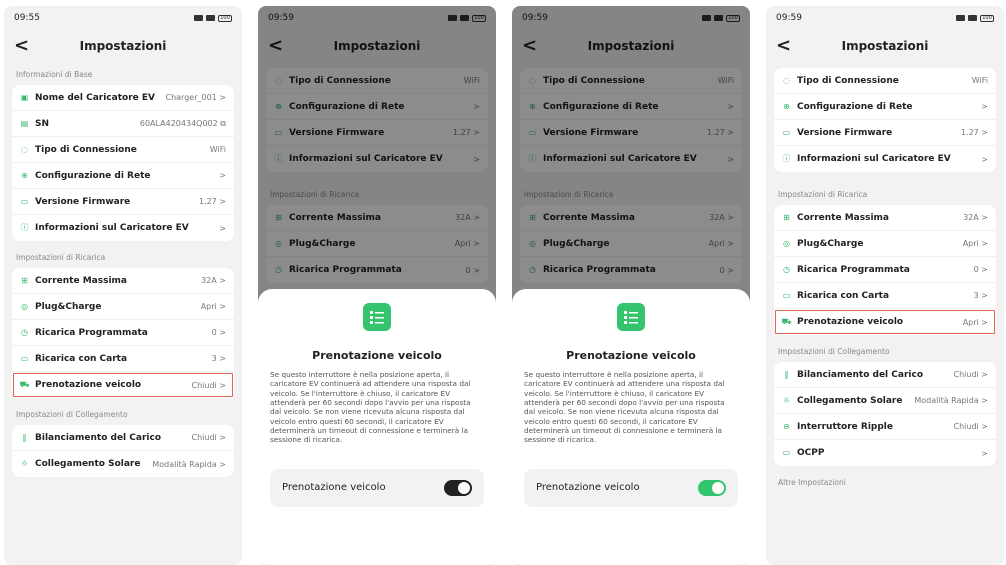 The image size is (1006, 565). I want to click on copy-icon: ⧉, so click(223, 123).